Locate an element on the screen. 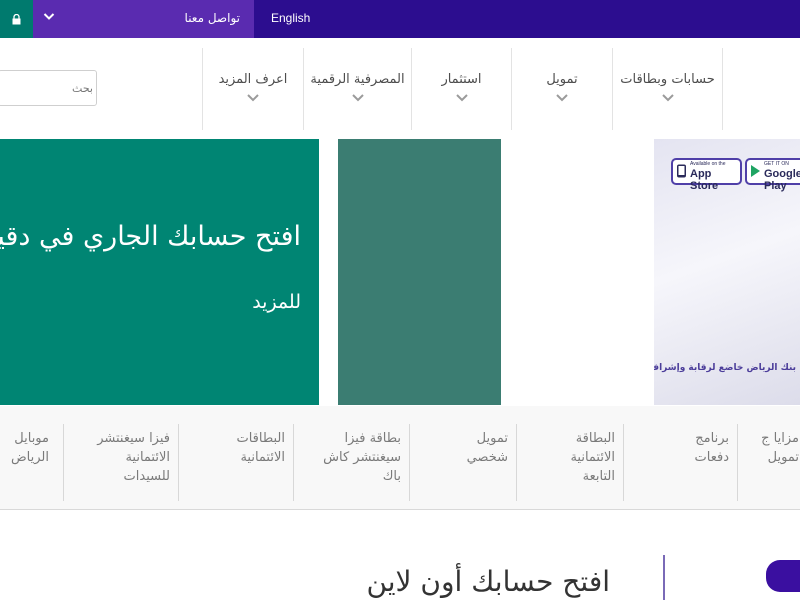  product-link: البطاقات الائتمانية is located at coordinates (235, 462).